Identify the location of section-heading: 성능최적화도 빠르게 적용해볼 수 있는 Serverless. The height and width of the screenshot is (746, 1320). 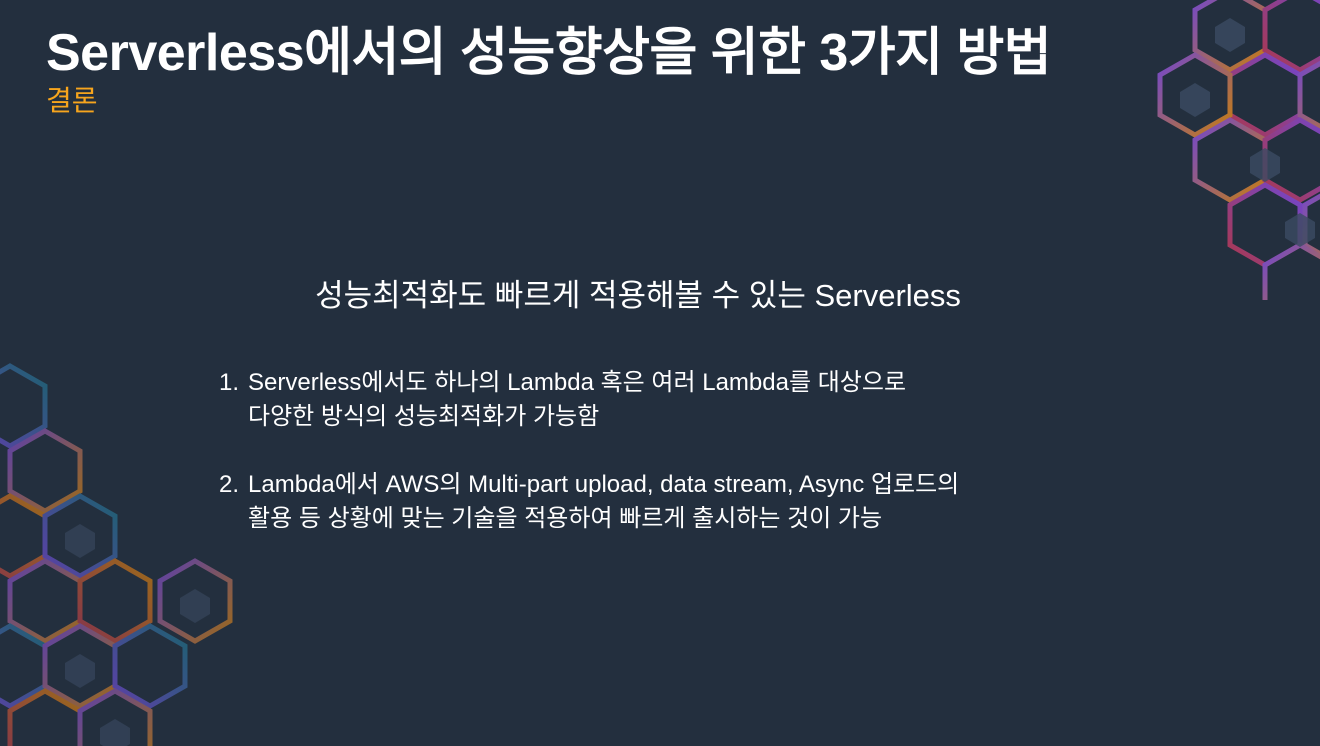
(638, 295).